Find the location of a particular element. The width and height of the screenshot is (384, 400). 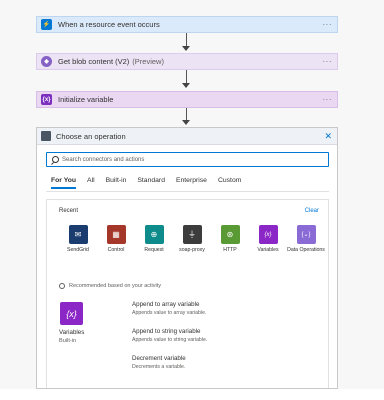

connector-label: Variables is located at coordinates (268, 250).